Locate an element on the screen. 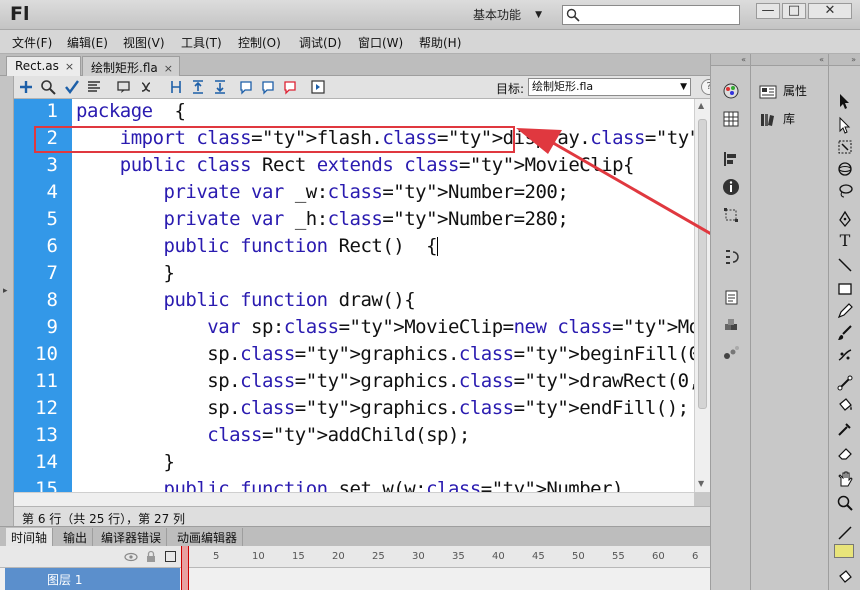 The image size is (860, 590). menu-control: 控制(O) is located at coordinates (259, 42).